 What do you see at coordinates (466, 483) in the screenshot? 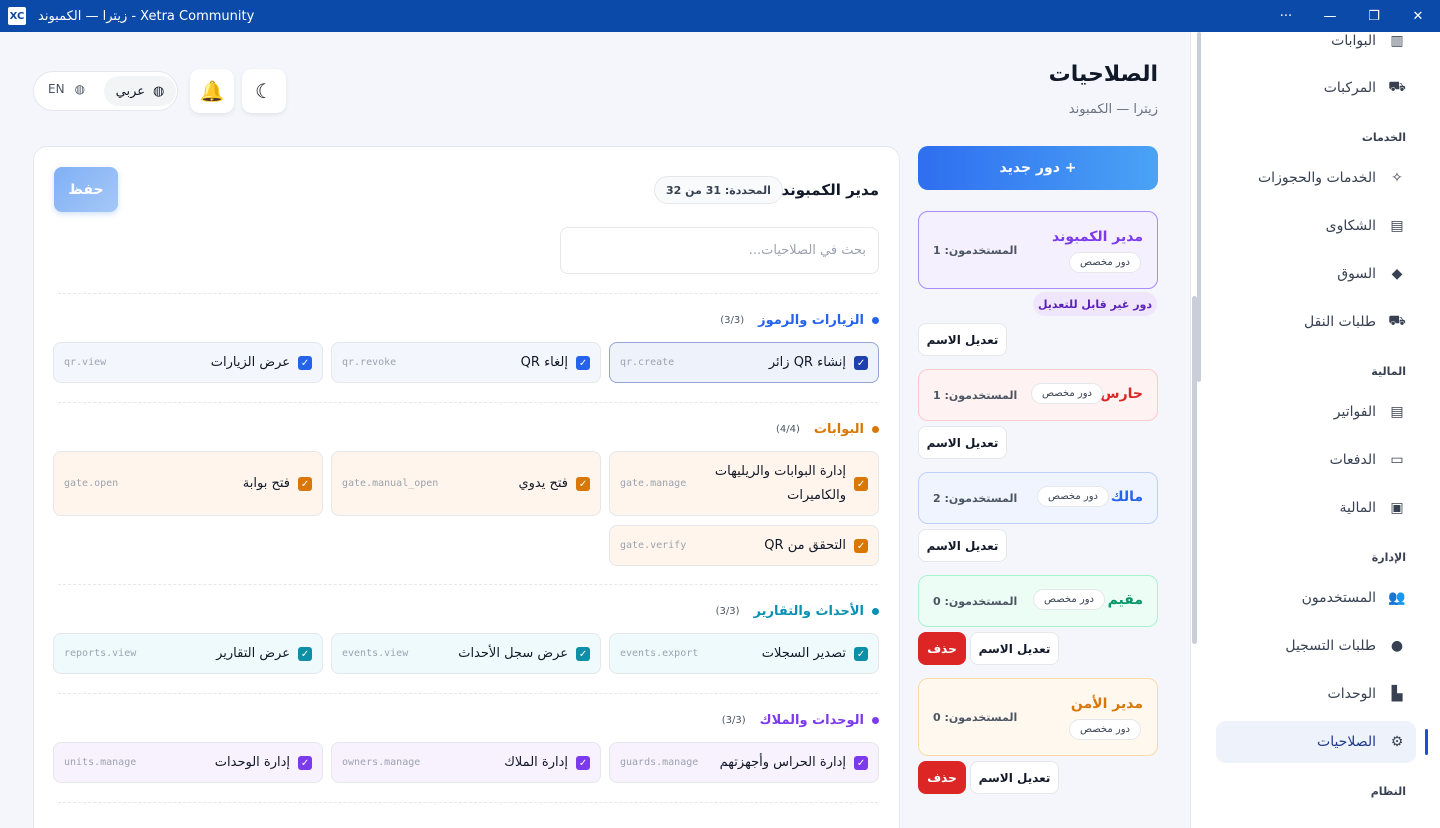
I see `perm-gate-manual-open: ✓ فتح يدوي gate.manual_open` at bounding box center [466, 483].